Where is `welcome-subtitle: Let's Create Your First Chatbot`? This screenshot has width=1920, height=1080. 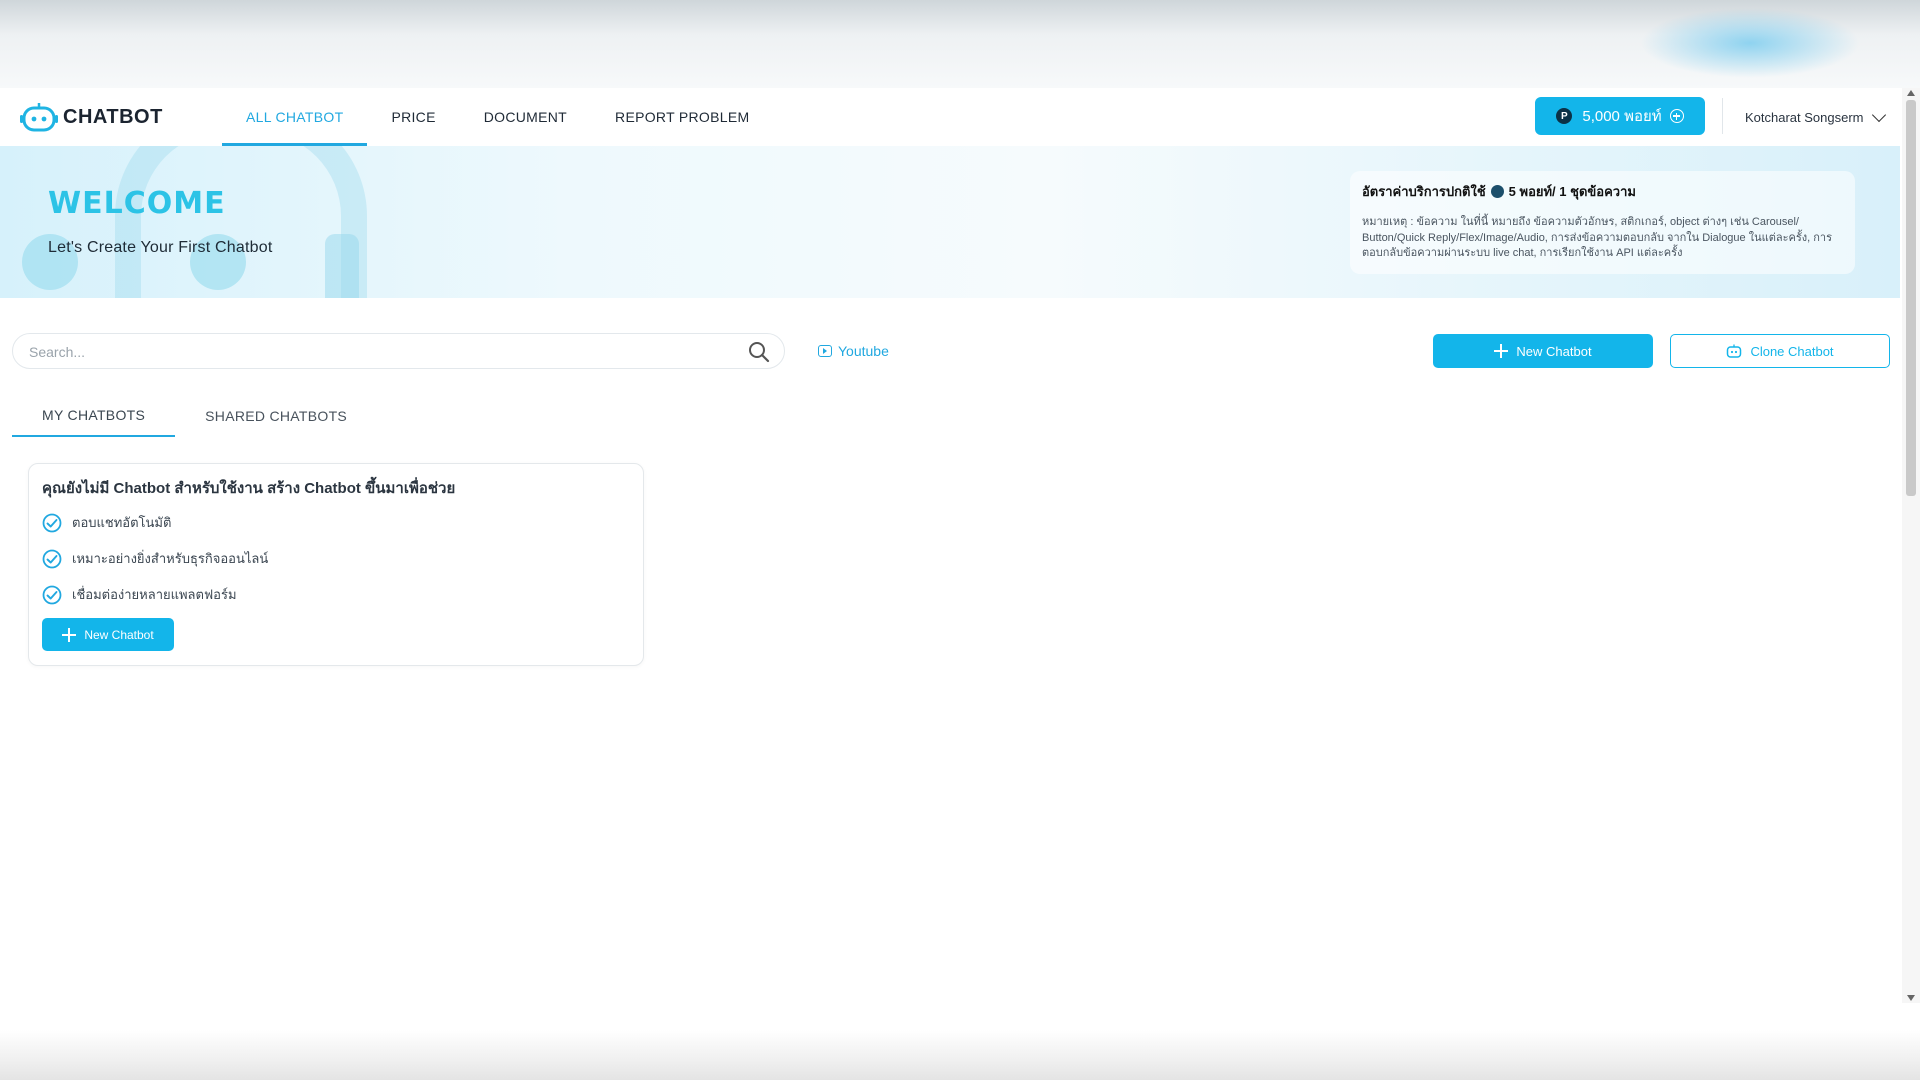
welcome-subtitle: Let's Create Your First Chatbot is located at coordinates (160, 247).